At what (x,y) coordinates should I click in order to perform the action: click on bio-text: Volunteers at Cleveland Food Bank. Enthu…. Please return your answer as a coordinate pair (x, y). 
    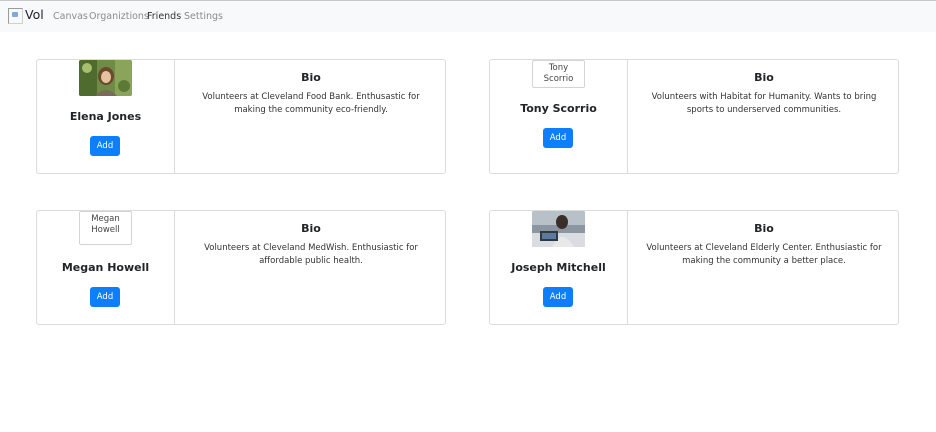
    Looking at the image, I should click on (311, 103).